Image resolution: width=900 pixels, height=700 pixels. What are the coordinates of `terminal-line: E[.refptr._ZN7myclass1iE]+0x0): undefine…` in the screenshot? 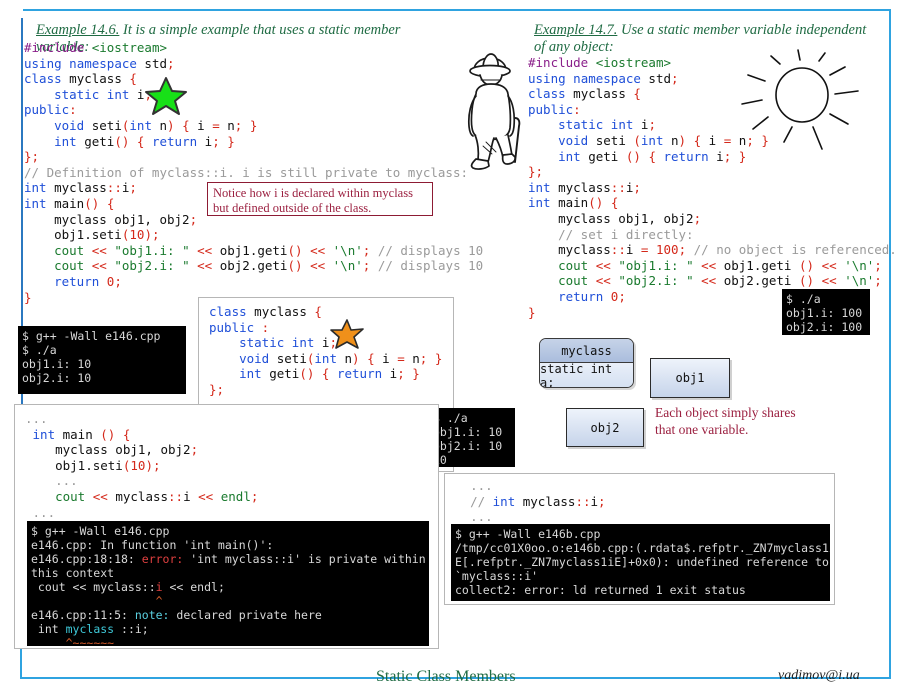 It's located at (642, 562).